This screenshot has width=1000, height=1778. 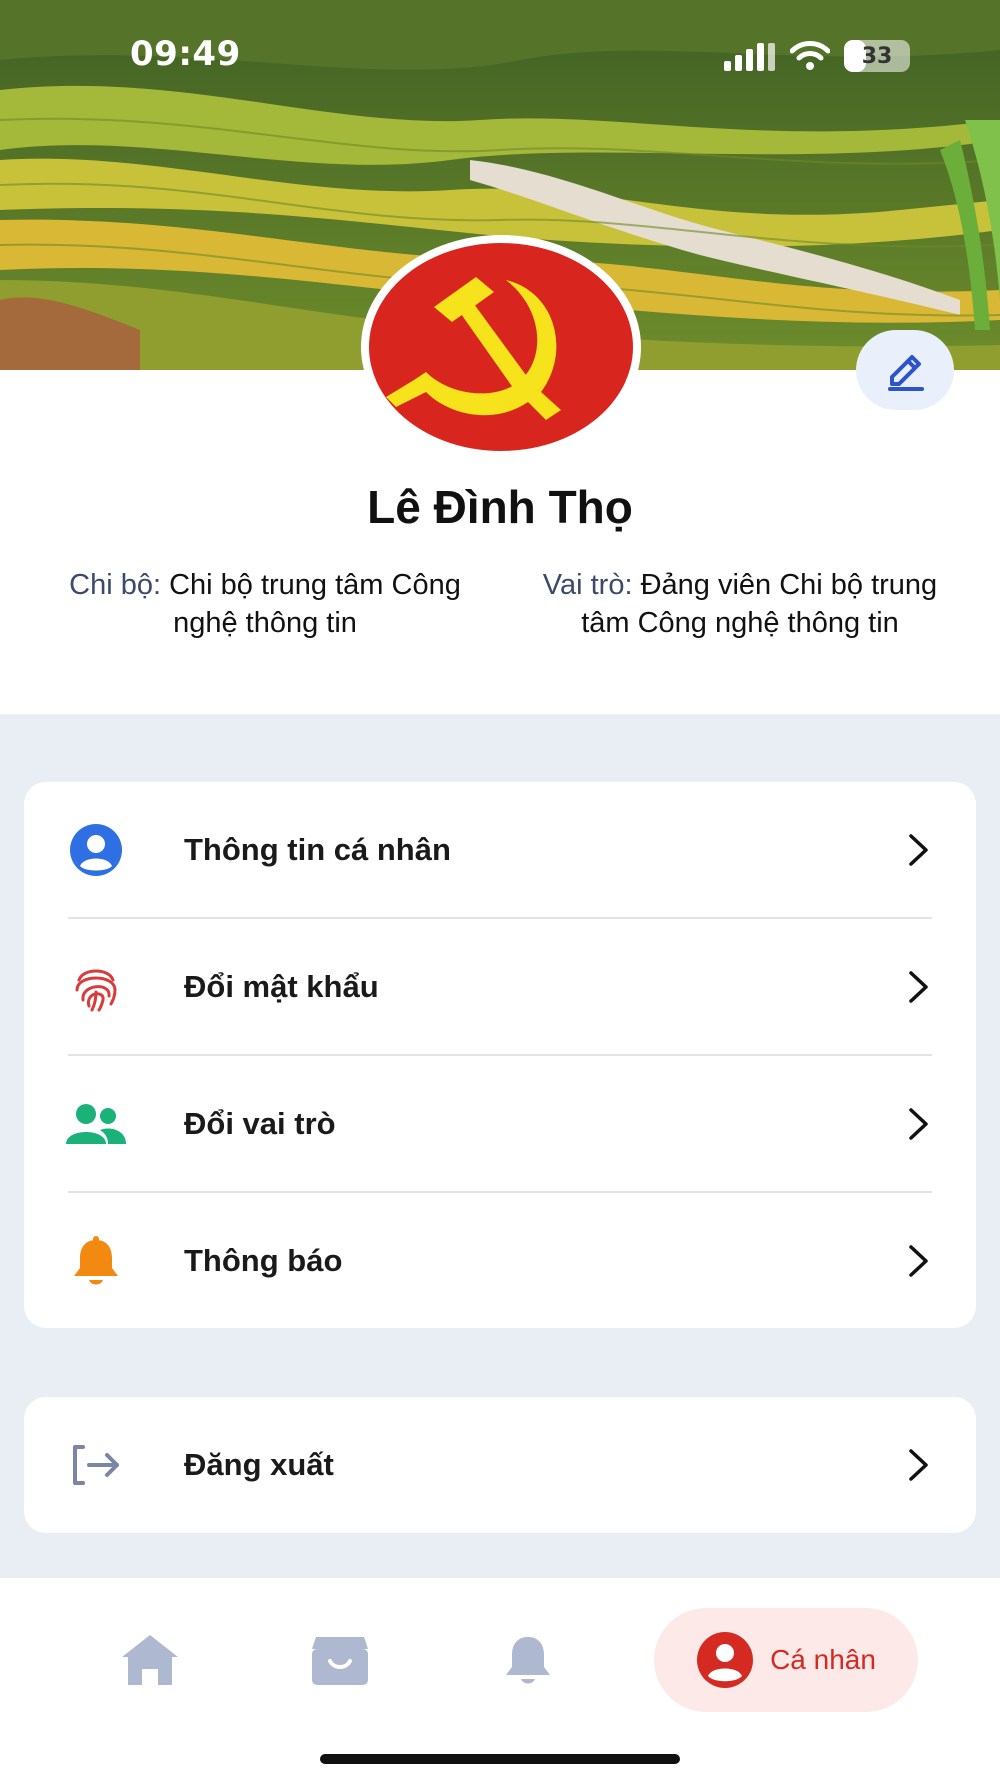 What do you see at coordinates (315, 604) in the screenshot?
I see `branch-value: Chi bộ trung tâm Công nghệ thông tin` at bounding box center [315, 604].